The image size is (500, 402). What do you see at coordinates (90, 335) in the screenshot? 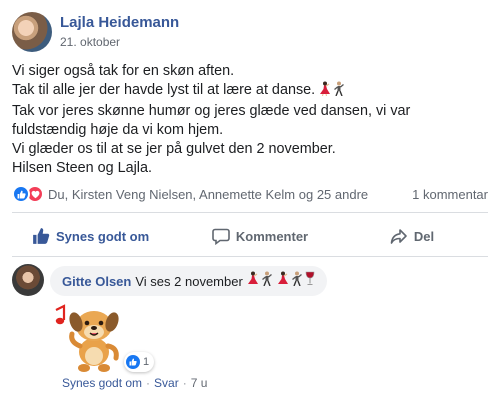
I see `dancing-dog-sticker` at bounding box center [90, 335].